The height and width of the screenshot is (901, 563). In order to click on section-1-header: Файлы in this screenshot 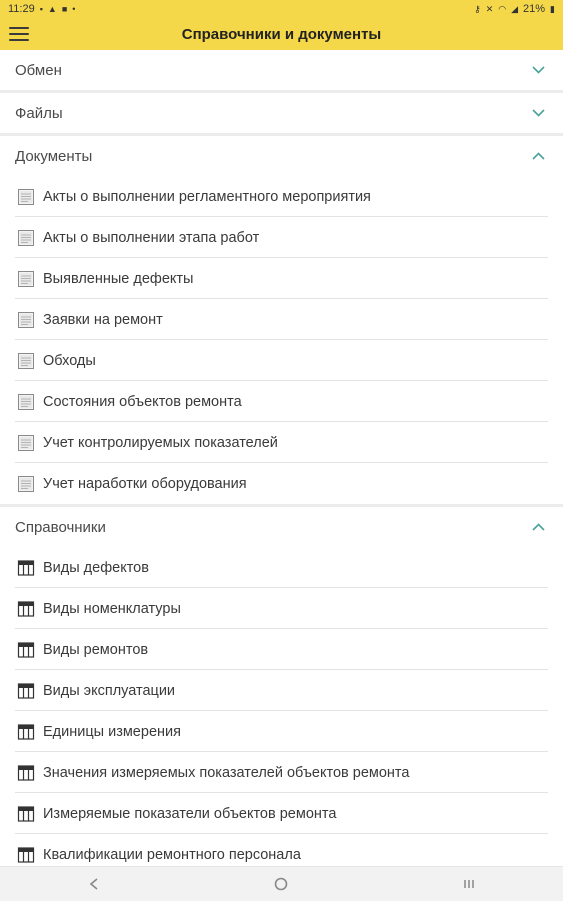, I will do `click(281, 113)`.